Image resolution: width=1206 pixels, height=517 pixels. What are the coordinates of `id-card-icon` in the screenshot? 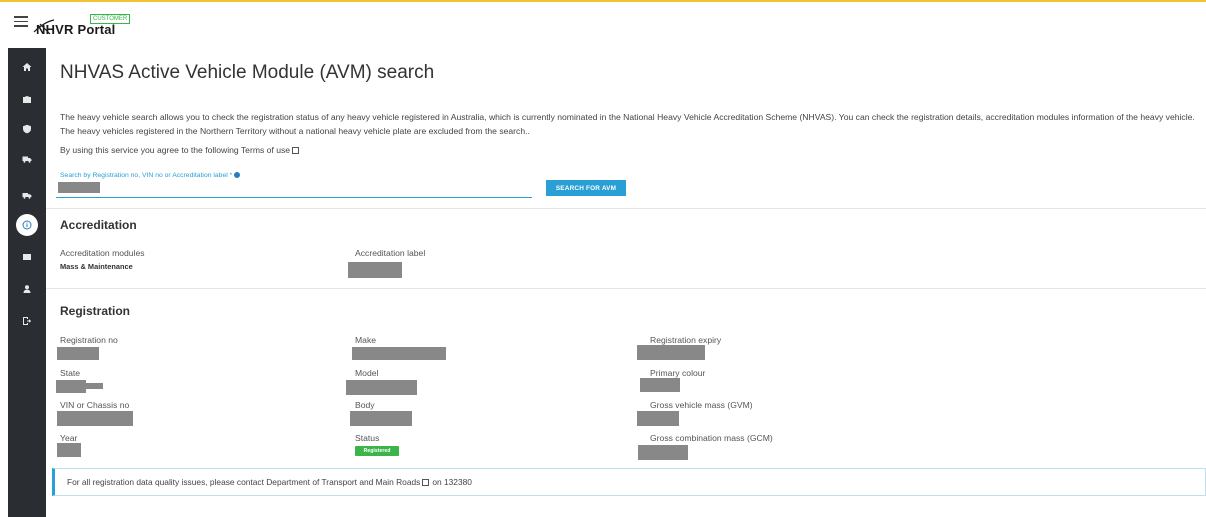 It's located at (27, 257).